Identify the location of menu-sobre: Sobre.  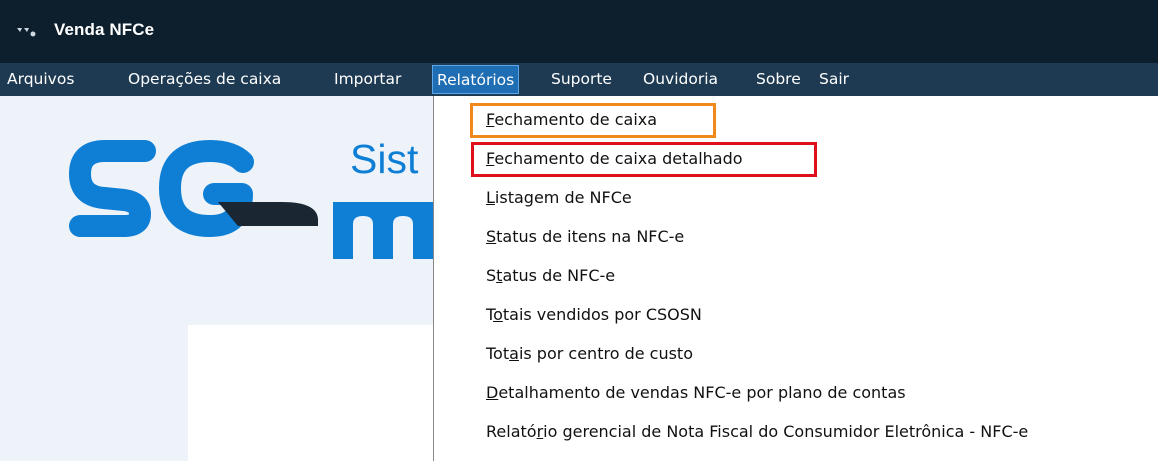
(778, 79).